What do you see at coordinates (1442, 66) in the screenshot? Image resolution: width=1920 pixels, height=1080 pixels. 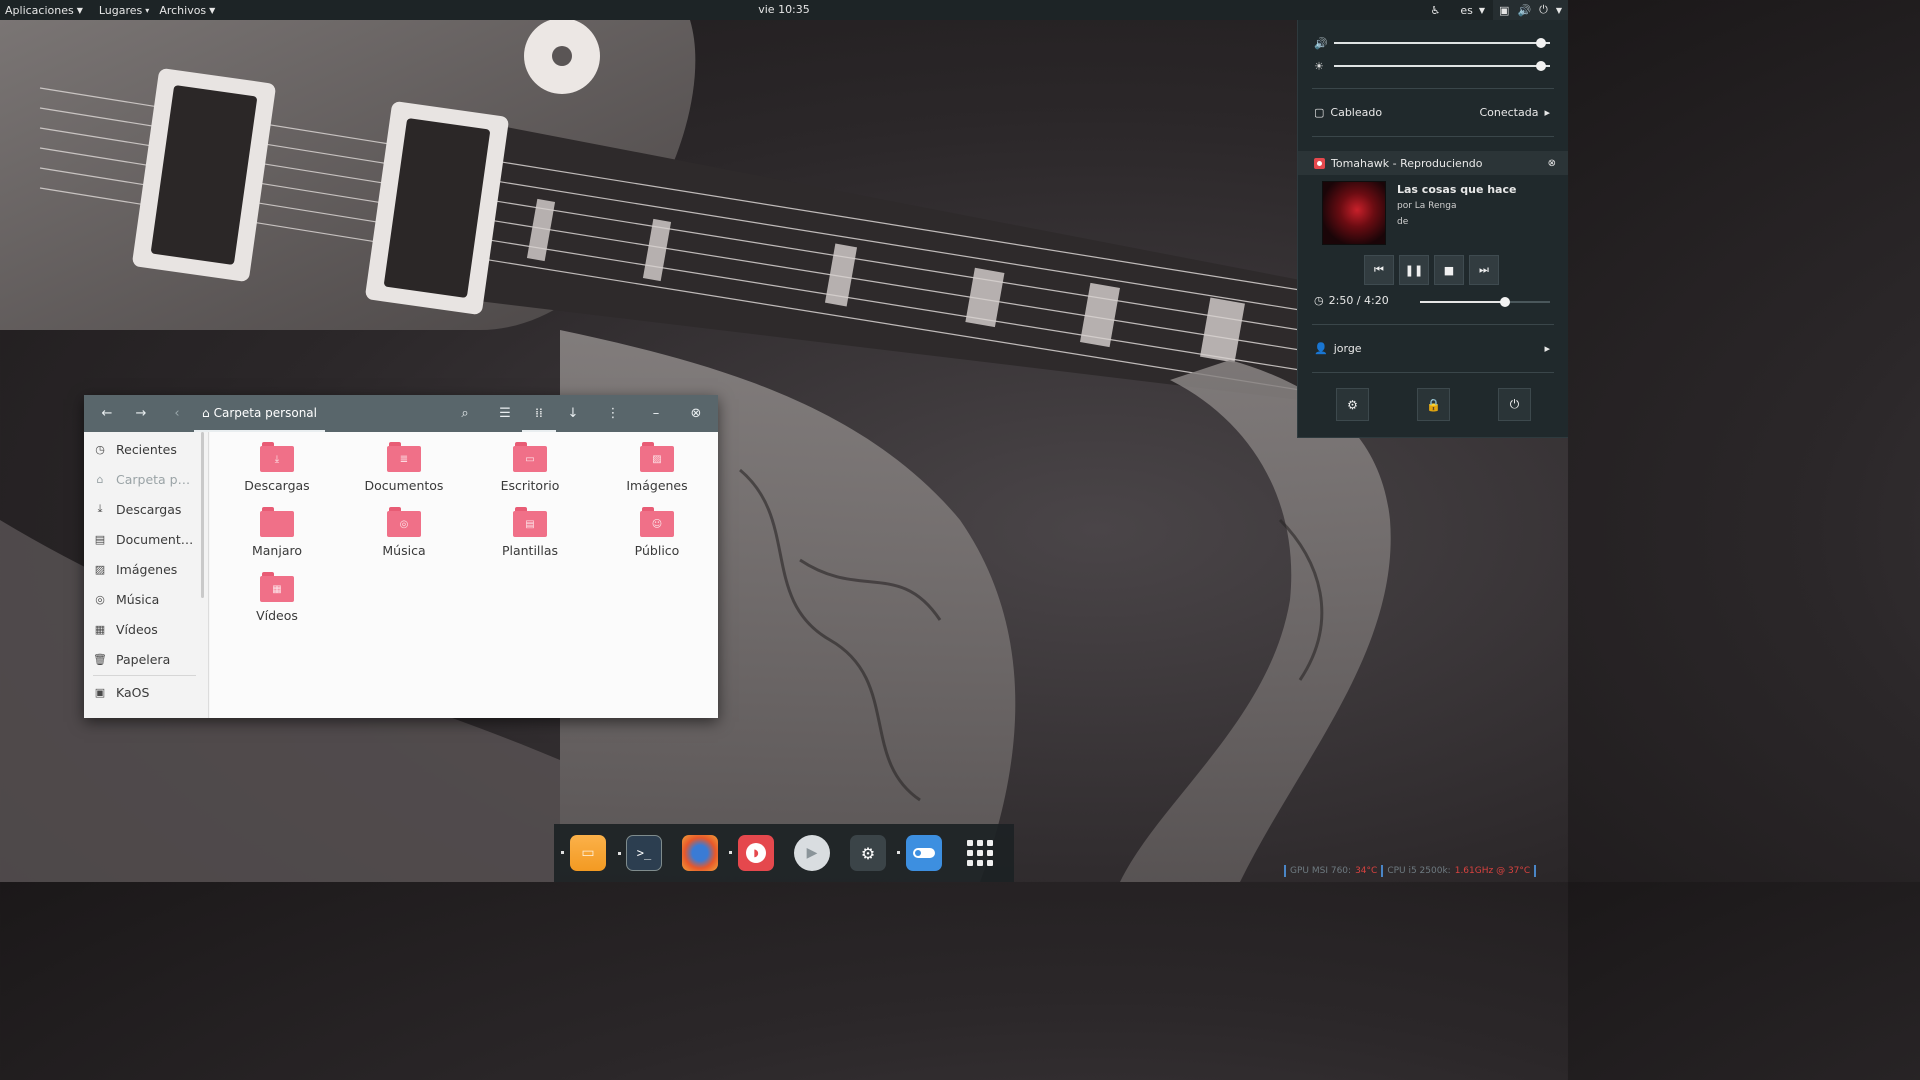 I see `brightness-track` at bounding box center [1442, 66].